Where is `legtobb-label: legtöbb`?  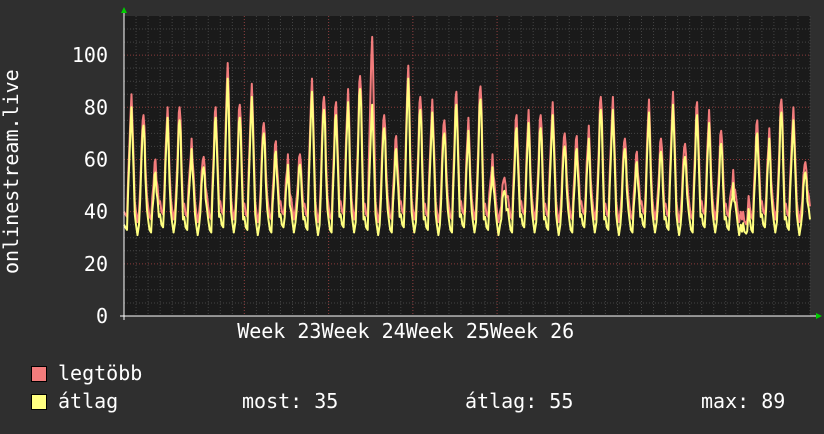 legtobb-label: legtöbb is located at coordinates (100, 373).